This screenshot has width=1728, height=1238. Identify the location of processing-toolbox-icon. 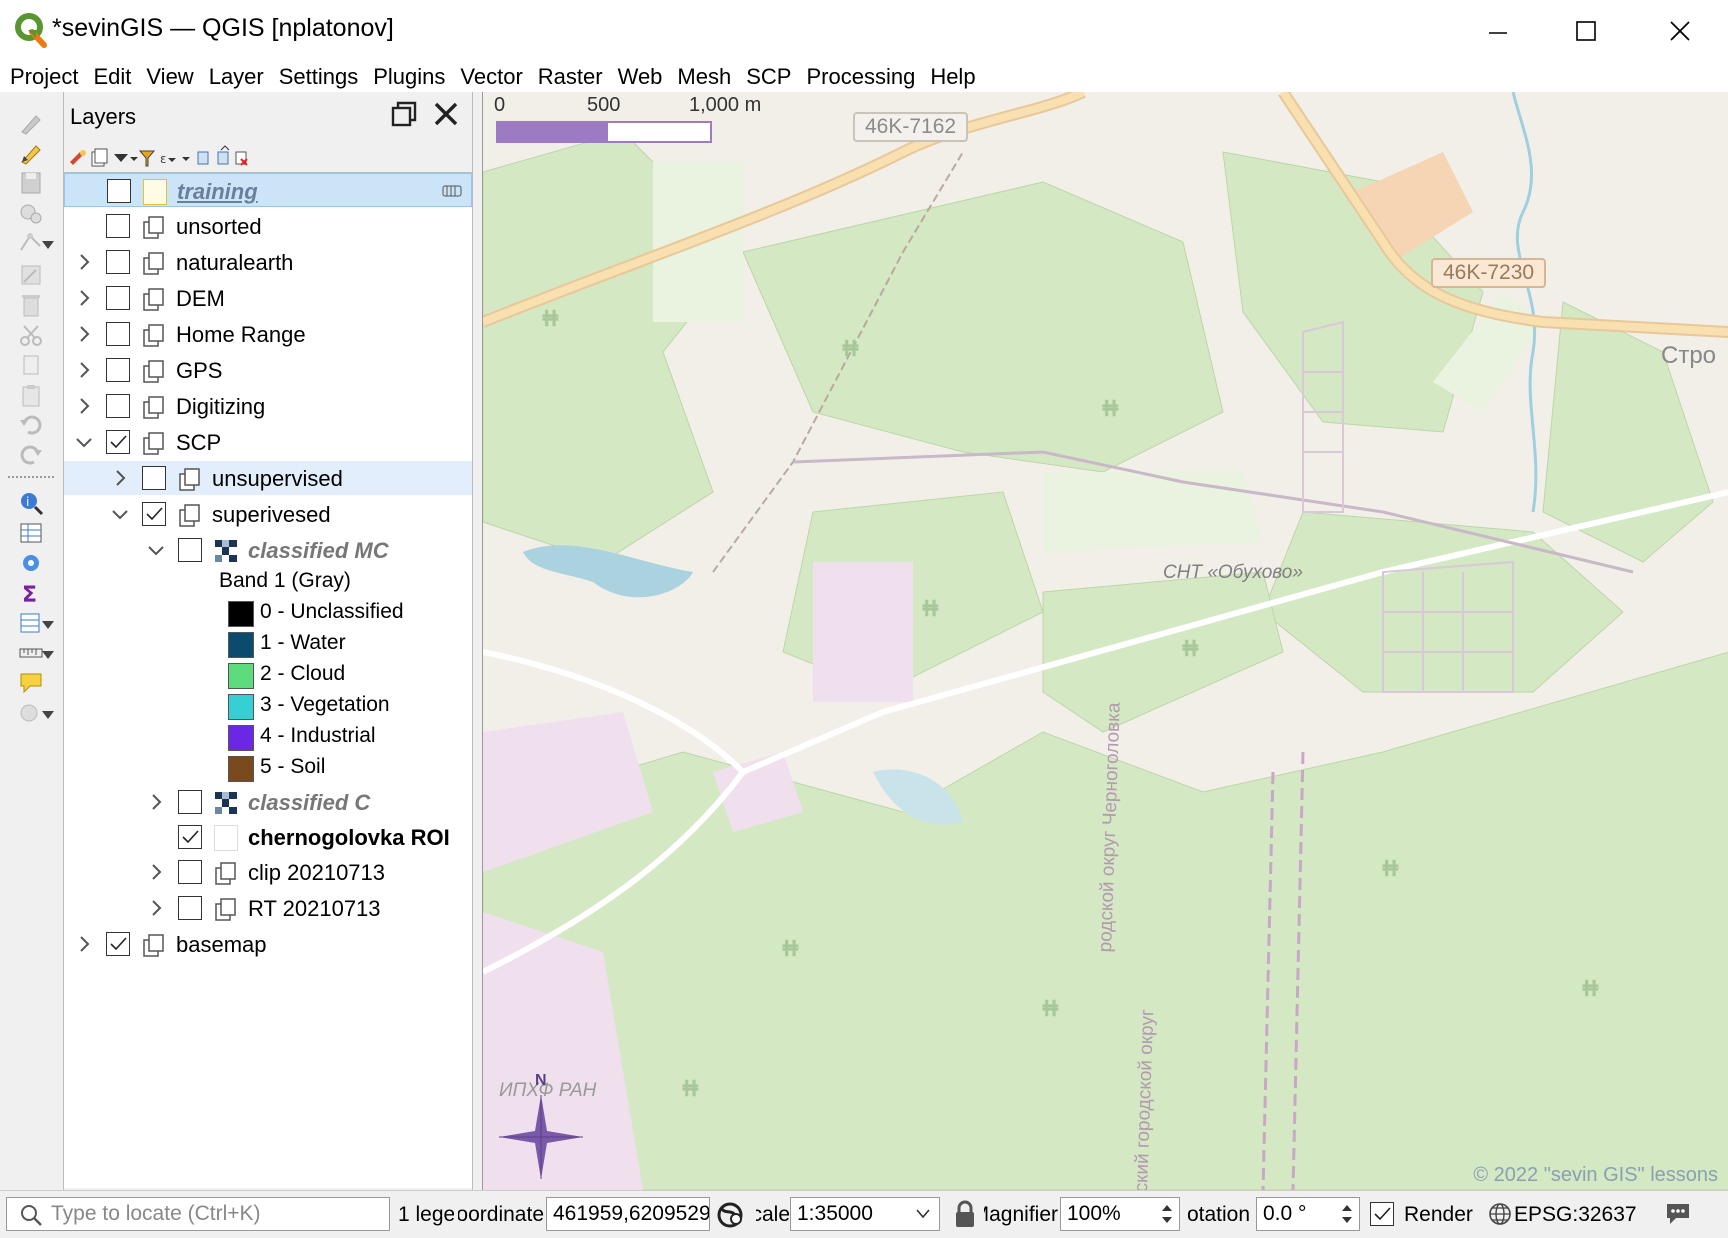
(31, 563).